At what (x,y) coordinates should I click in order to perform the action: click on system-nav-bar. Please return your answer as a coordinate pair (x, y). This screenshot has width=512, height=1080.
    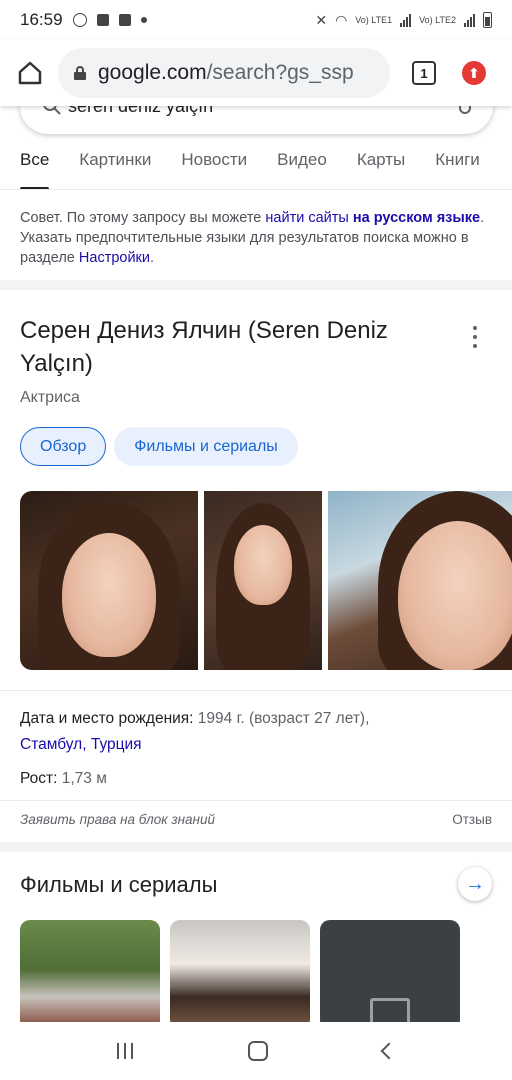
    Looking at the image, I should click on (256, 1051).